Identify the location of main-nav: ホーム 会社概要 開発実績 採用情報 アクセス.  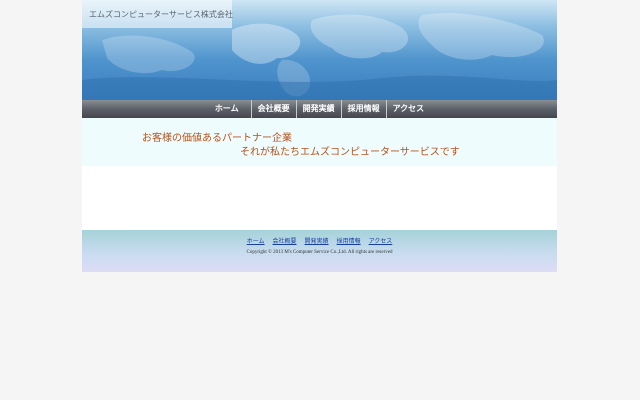
(319, 109).